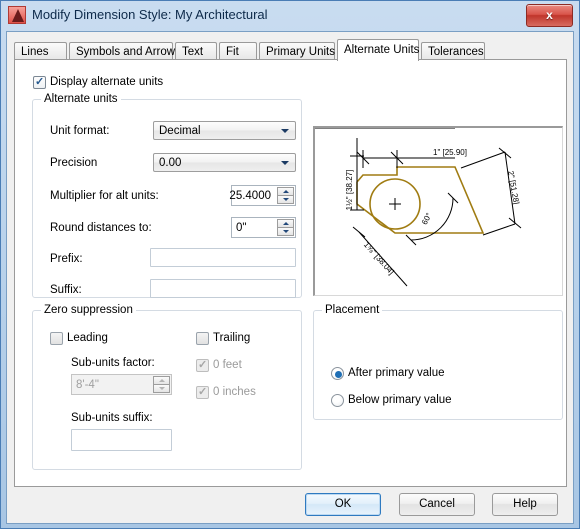 The image size is (580, 529). Describe the element at coordinates (113, 363) in the screenshot. I see `sub-units-factor-label: Sub-units factor:` at that location.